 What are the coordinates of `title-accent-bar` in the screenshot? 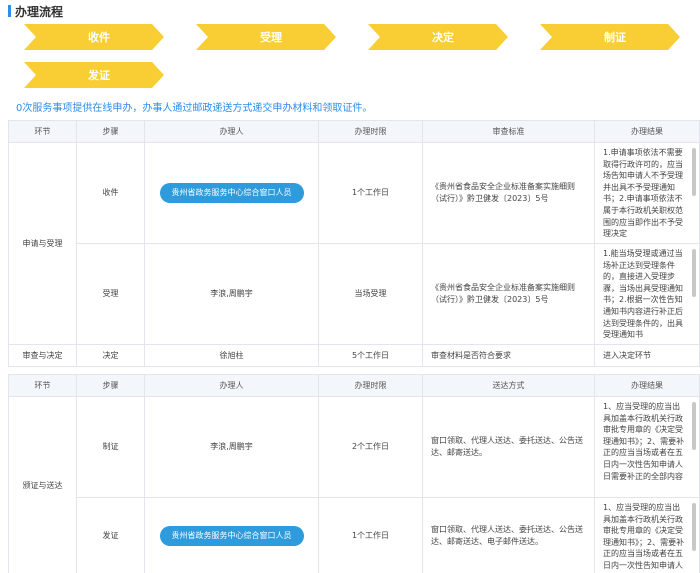 It's located at (9, 11).